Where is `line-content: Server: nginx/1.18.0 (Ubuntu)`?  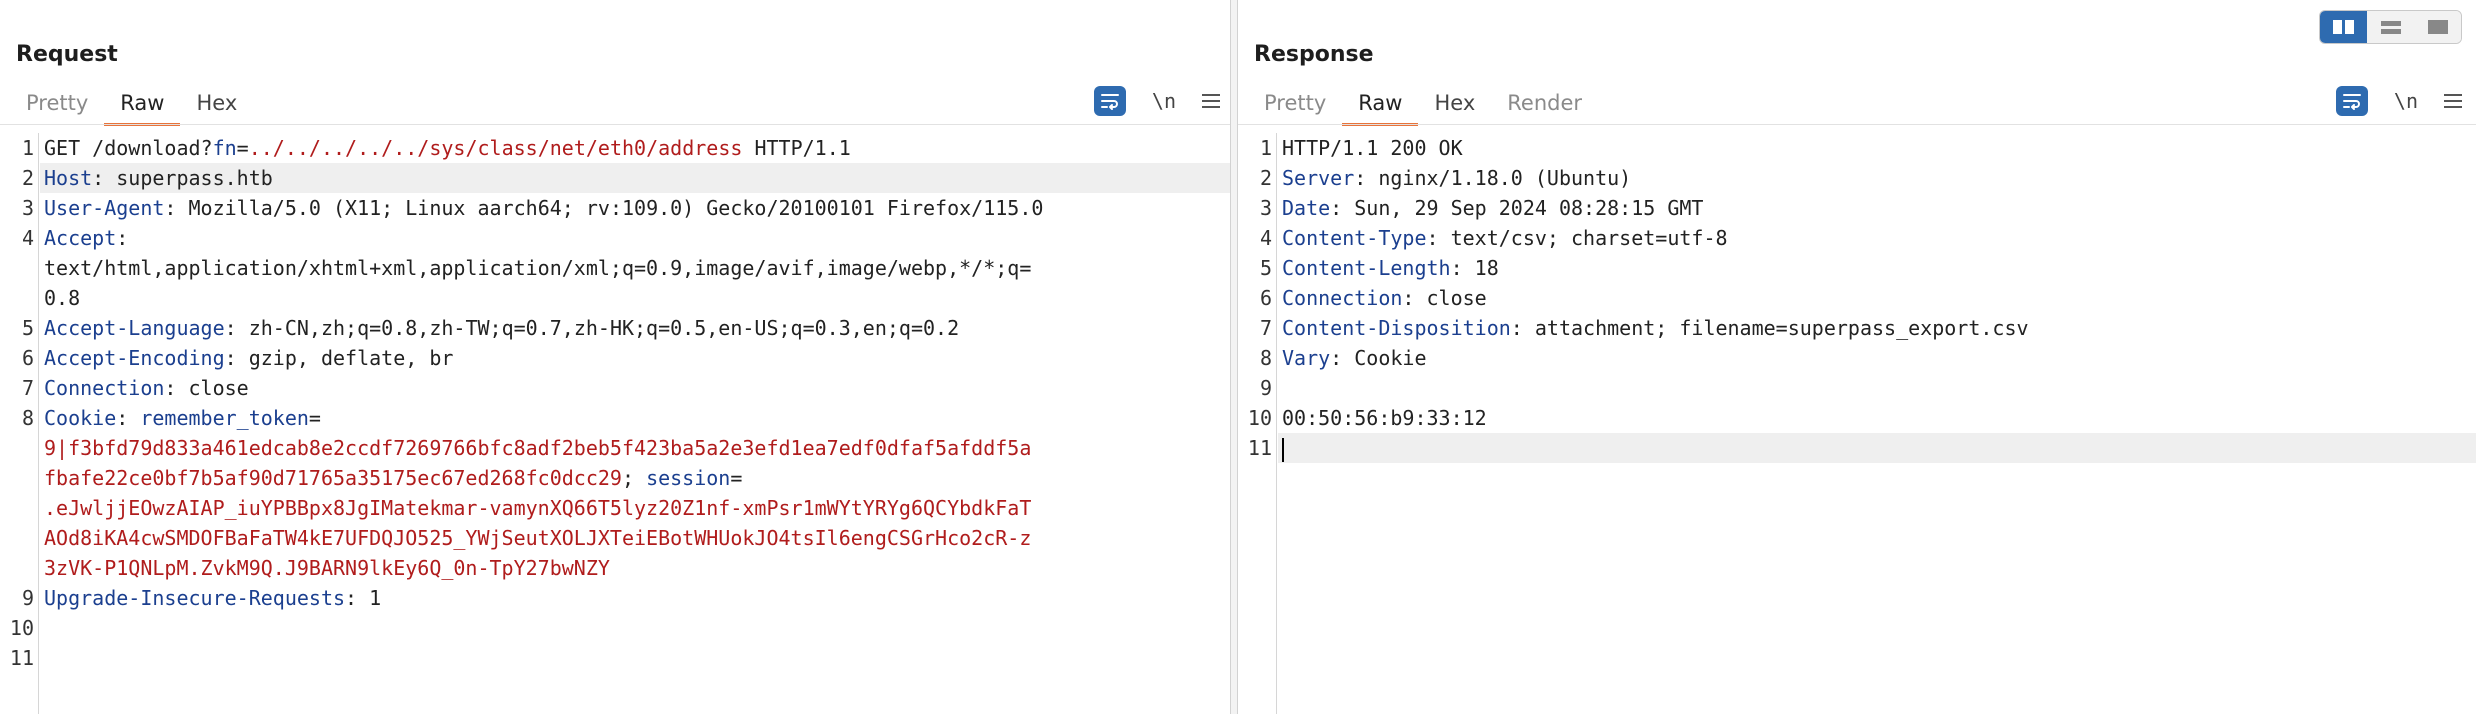
line-content: Server: nginx/1.18.0 (Ubuntu) is located at coordinates (1456, 178).